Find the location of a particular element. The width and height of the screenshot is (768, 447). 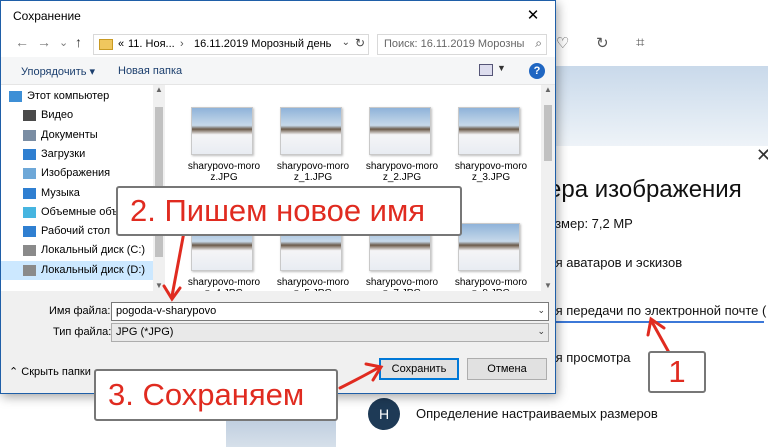

filename-dropdown-icon: ⌄ is located at coordinates (541, 310).